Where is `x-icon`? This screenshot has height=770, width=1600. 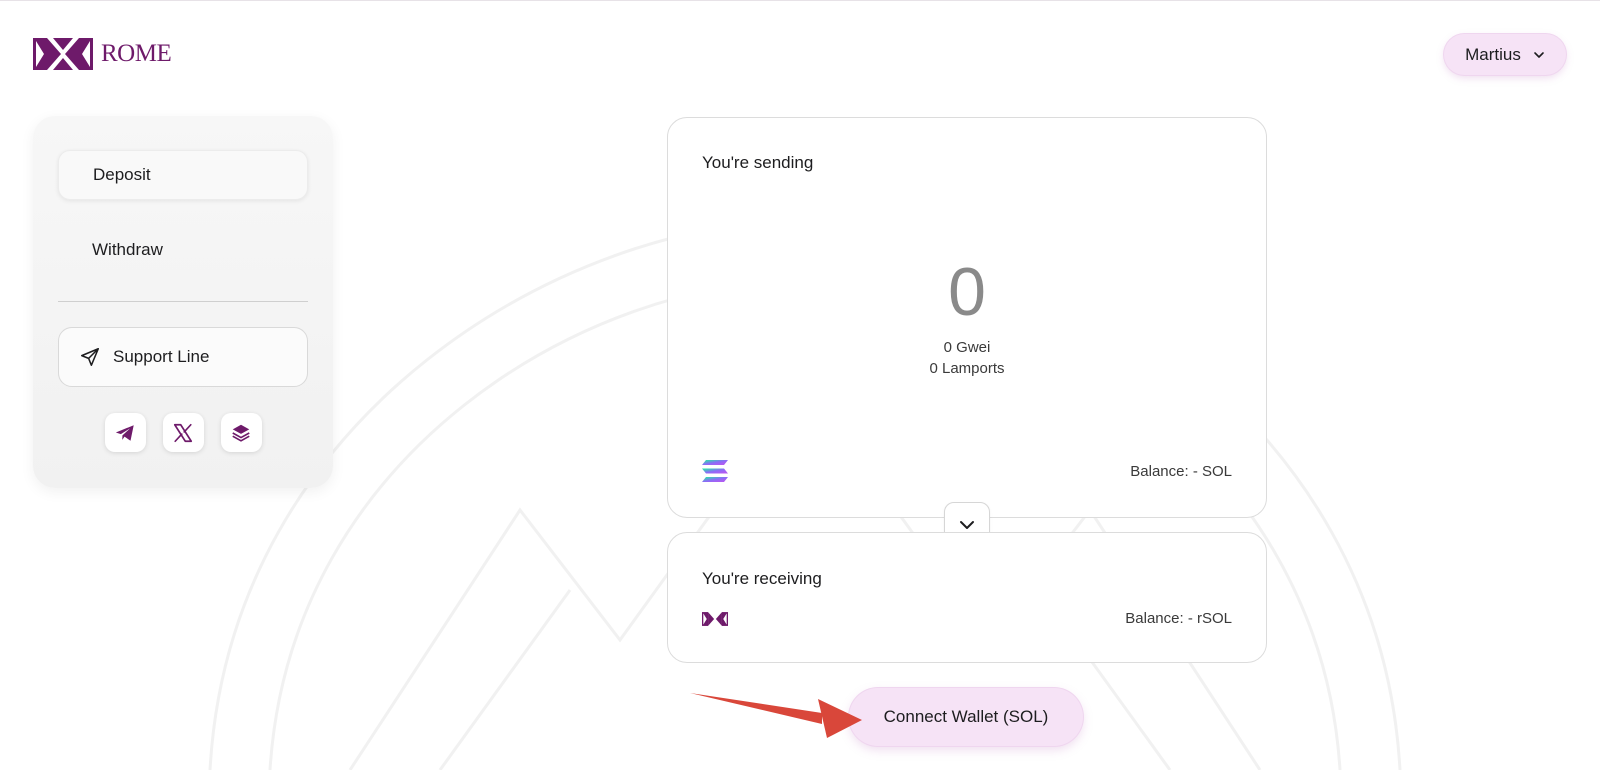 x-icon is located at coordinates (183, 432).